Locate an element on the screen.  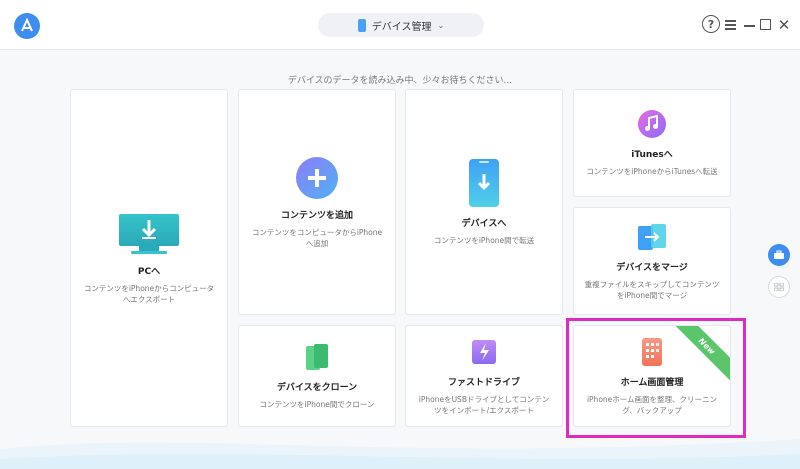
card-to-pc: PCへ コンテンツをiPhoneからコンピュータへエクスポート is located at coordinates (149, 258).